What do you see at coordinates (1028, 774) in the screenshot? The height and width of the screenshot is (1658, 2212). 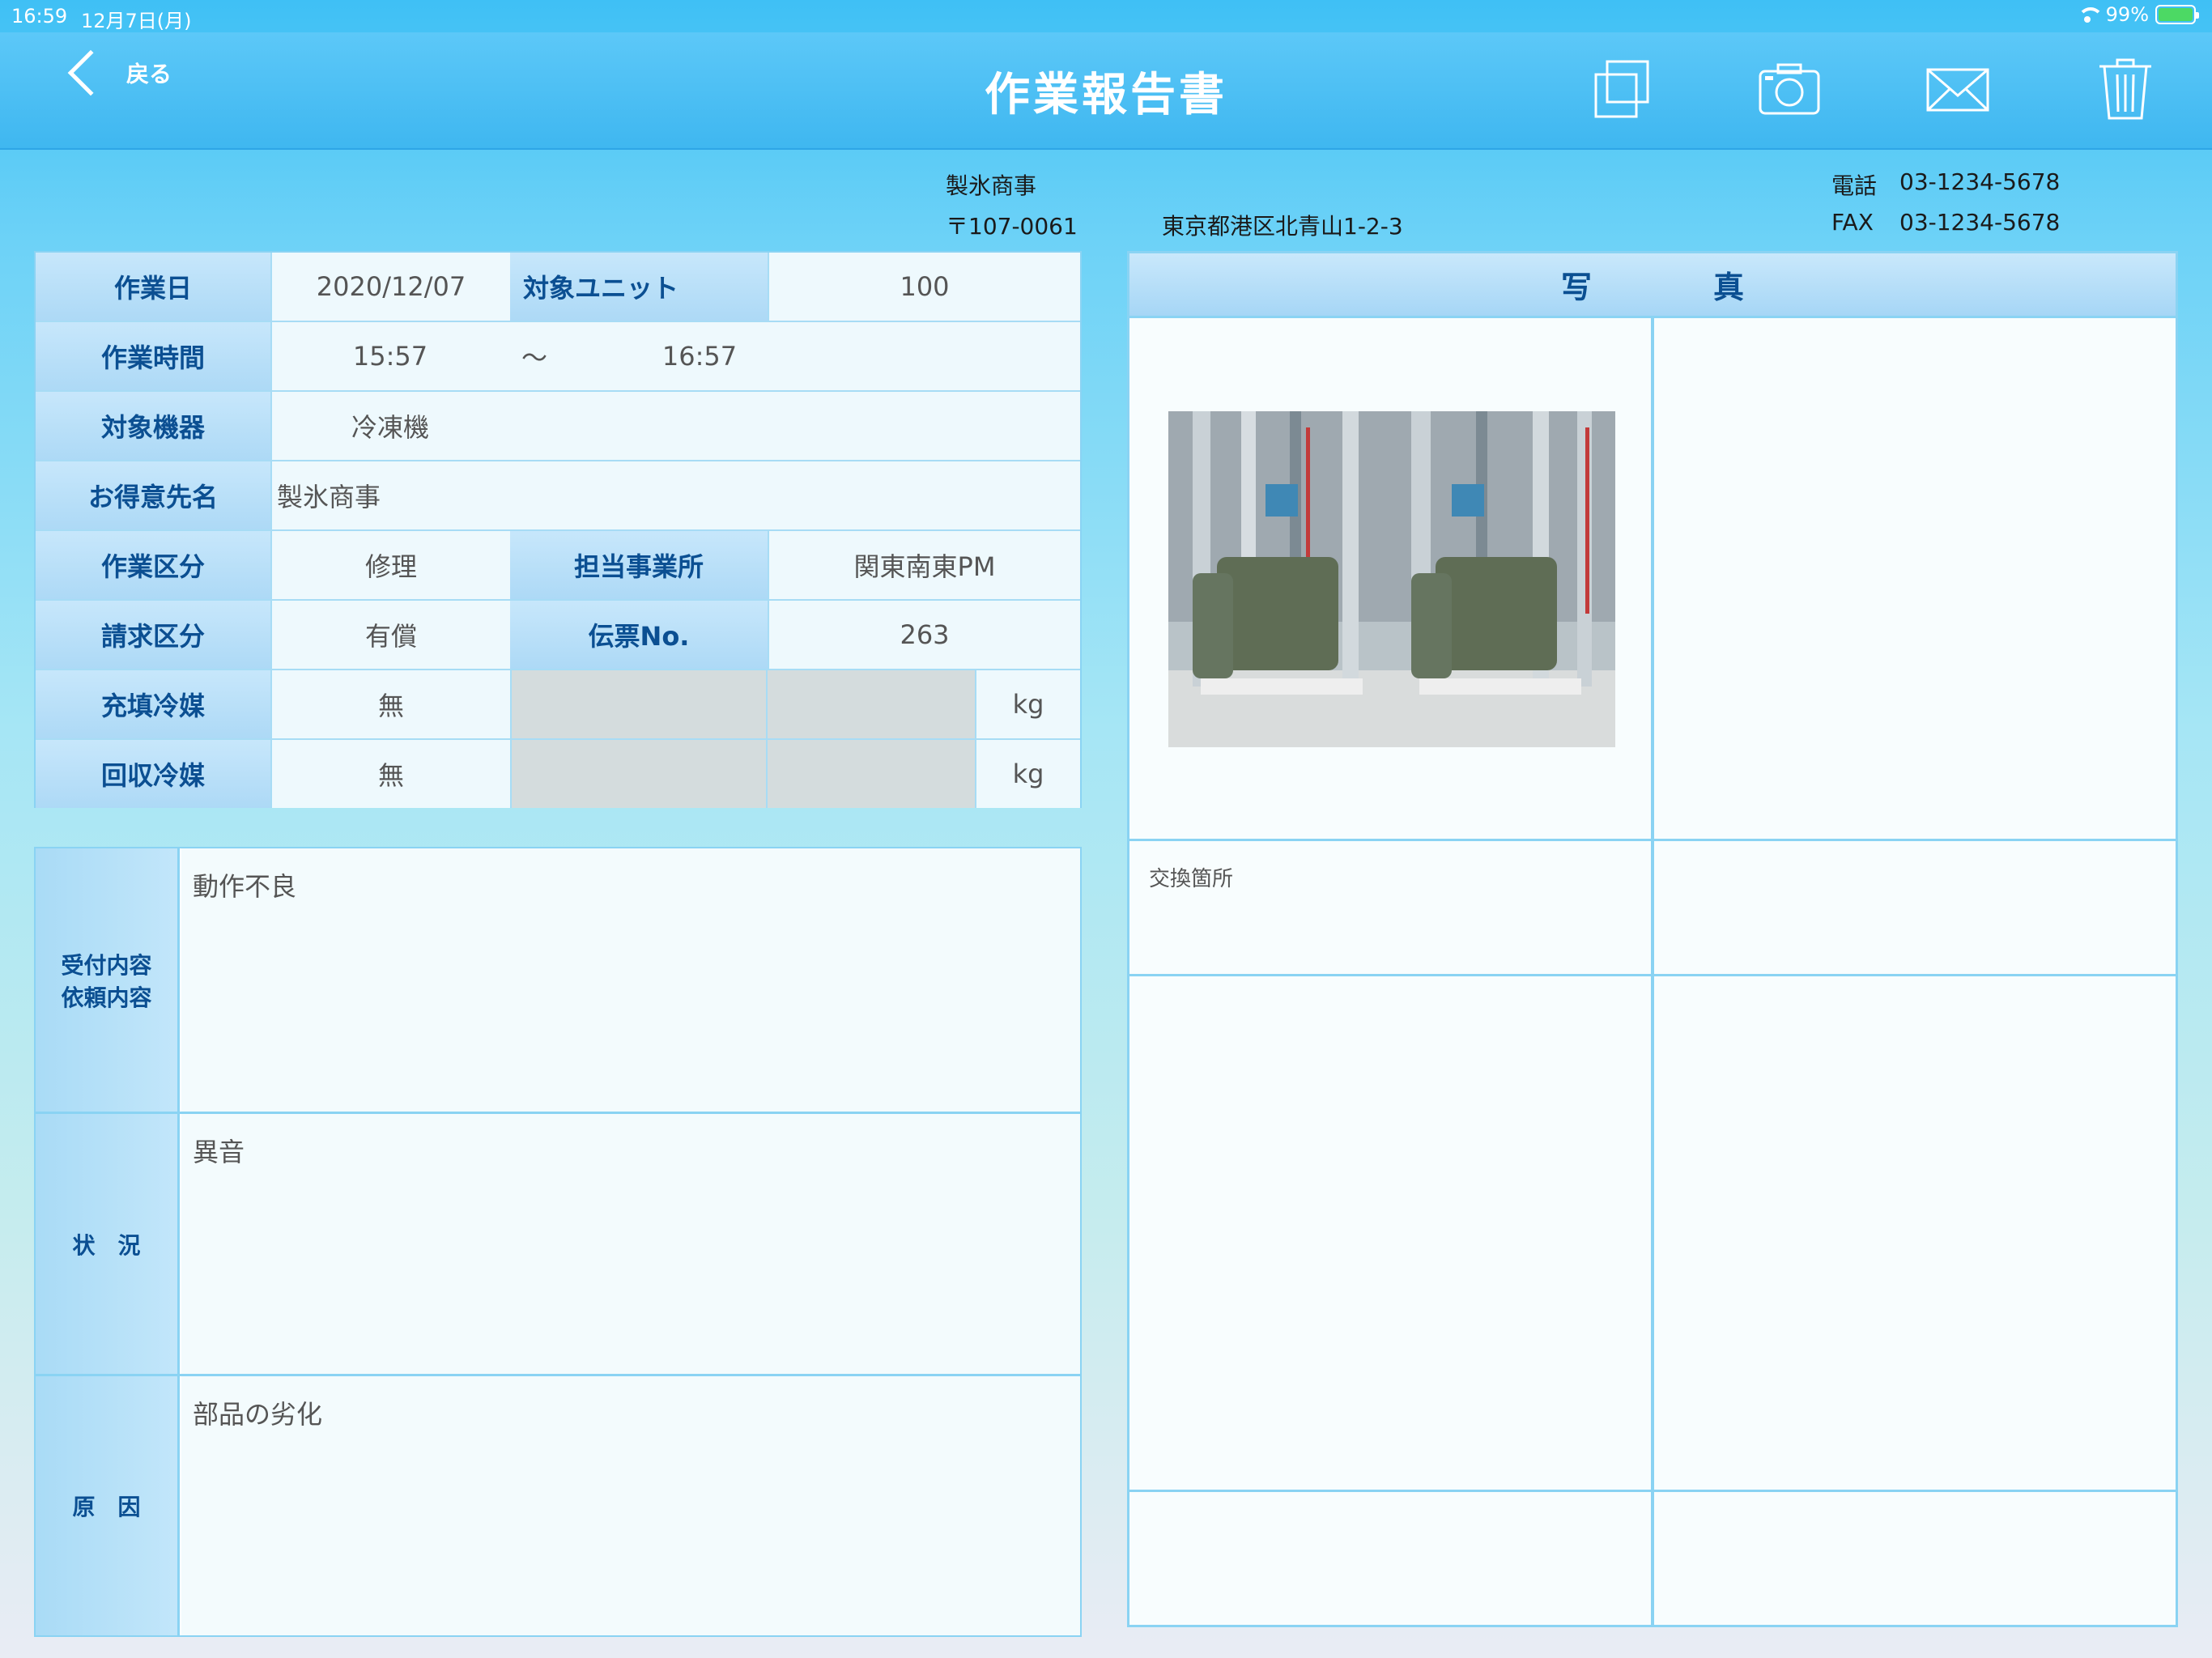 I see `recover-unit: kg` at bounding box center [1028, 774].